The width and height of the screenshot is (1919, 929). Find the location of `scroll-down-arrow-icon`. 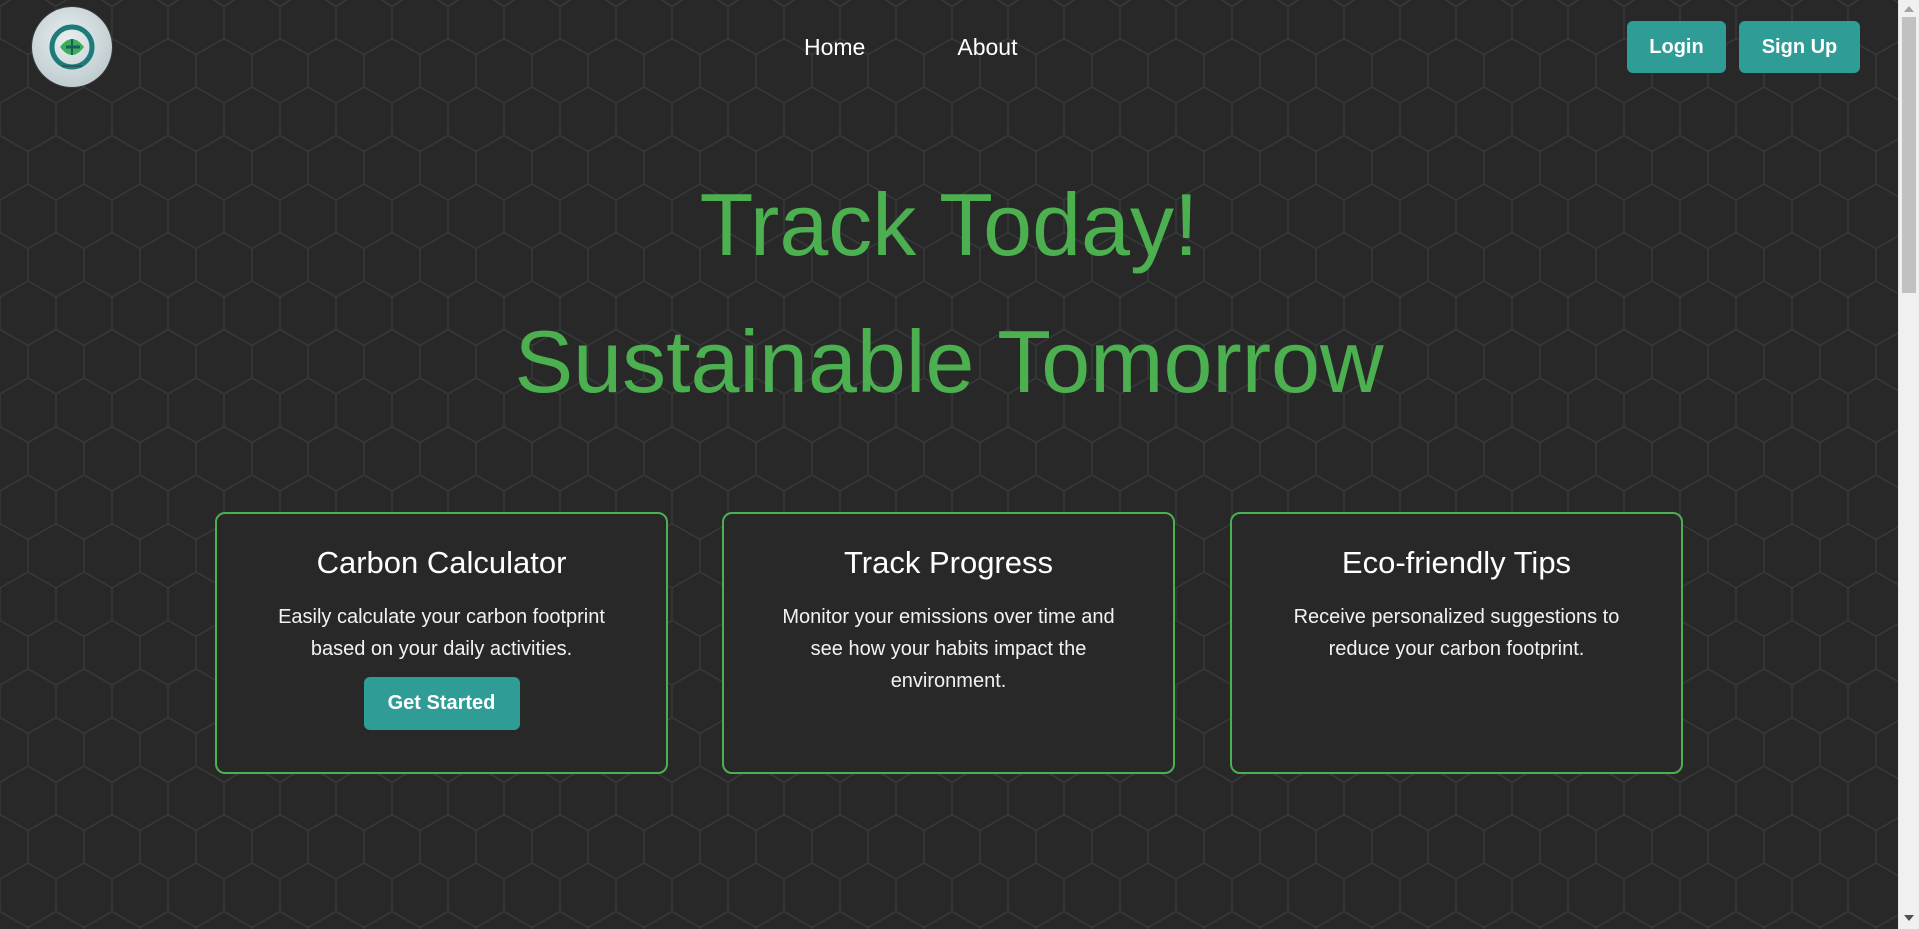

scroll-down-arrow-icon is located at coordinates (1909, 918).